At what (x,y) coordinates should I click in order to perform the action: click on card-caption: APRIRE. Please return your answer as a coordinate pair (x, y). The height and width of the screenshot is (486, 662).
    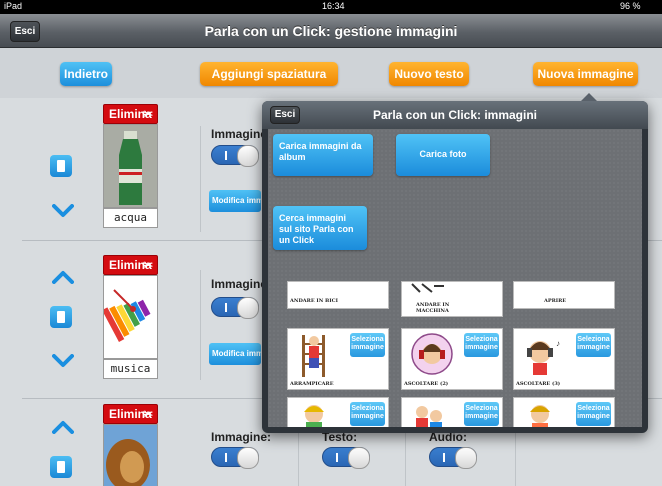
    Looking at the image, I should click on (555, 301).